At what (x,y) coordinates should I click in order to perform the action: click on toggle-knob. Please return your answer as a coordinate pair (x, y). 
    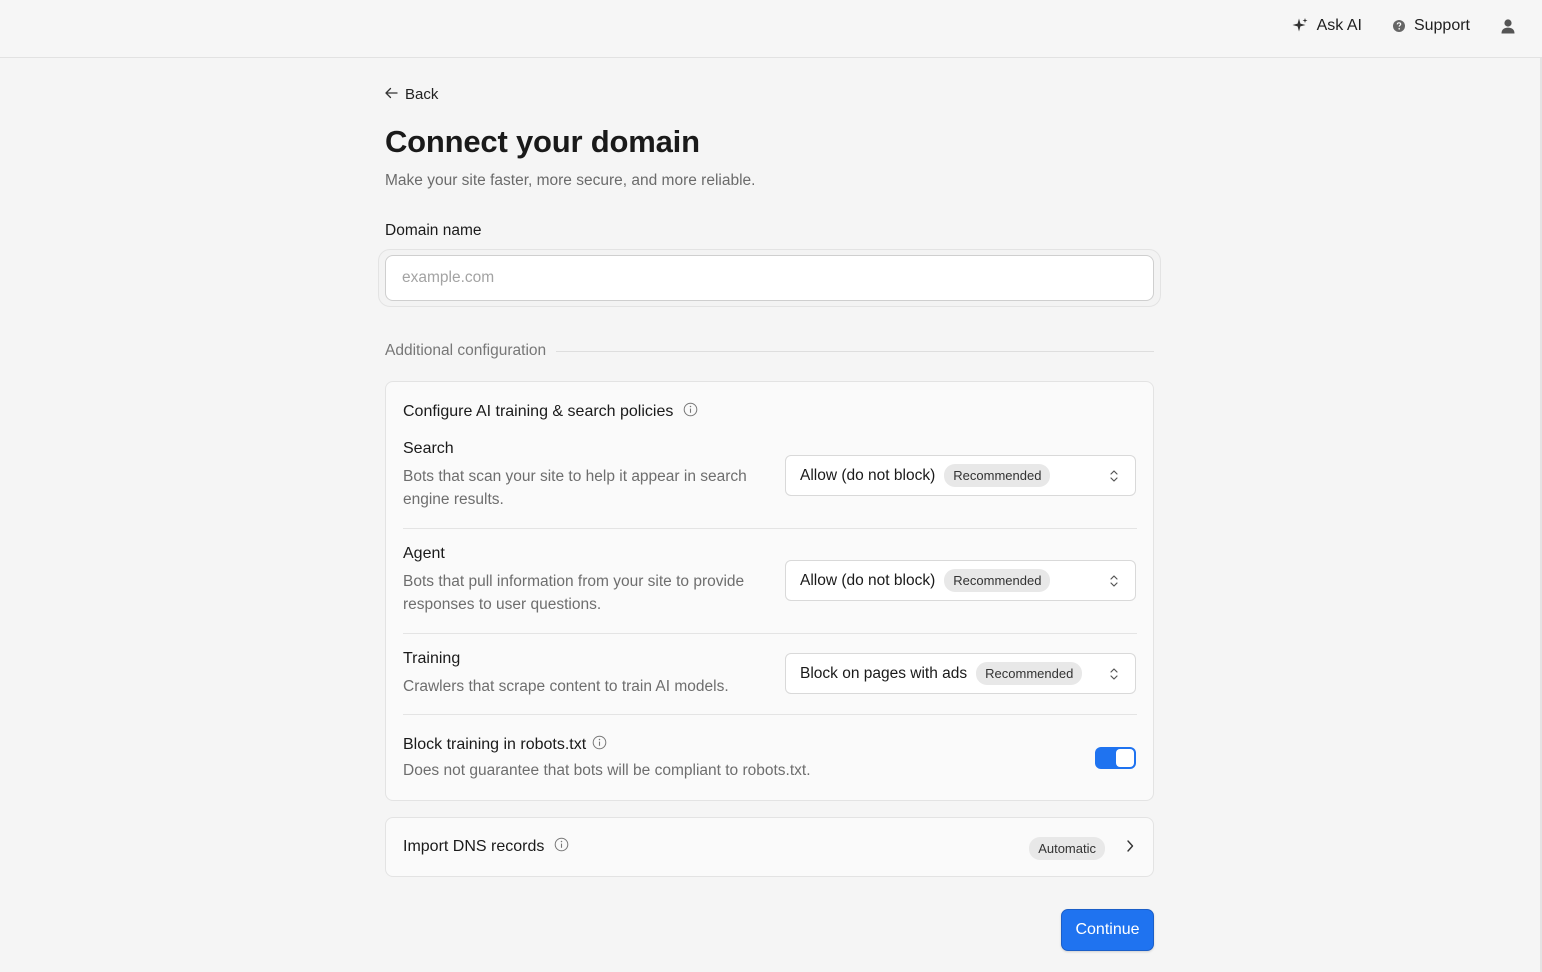
    Looking at the image, I should click on (1125, 758).